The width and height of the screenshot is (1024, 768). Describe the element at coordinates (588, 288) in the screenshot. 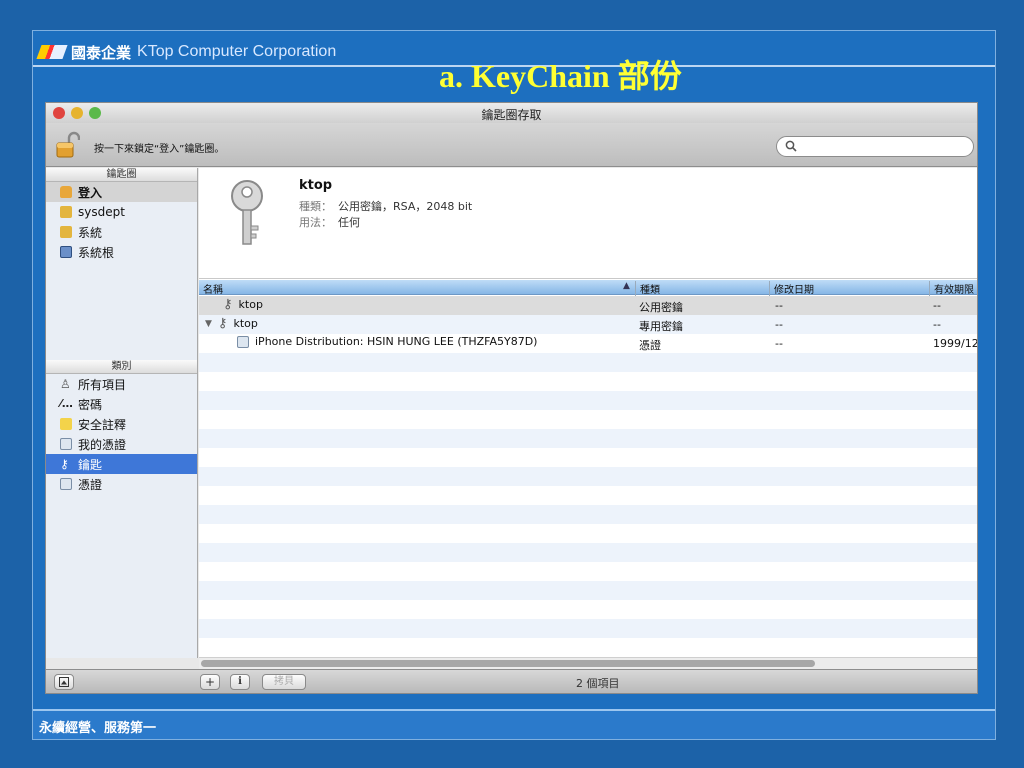

I see `table-header: 名稱 ▲ 種類 修改日期 有效期限` at that location.